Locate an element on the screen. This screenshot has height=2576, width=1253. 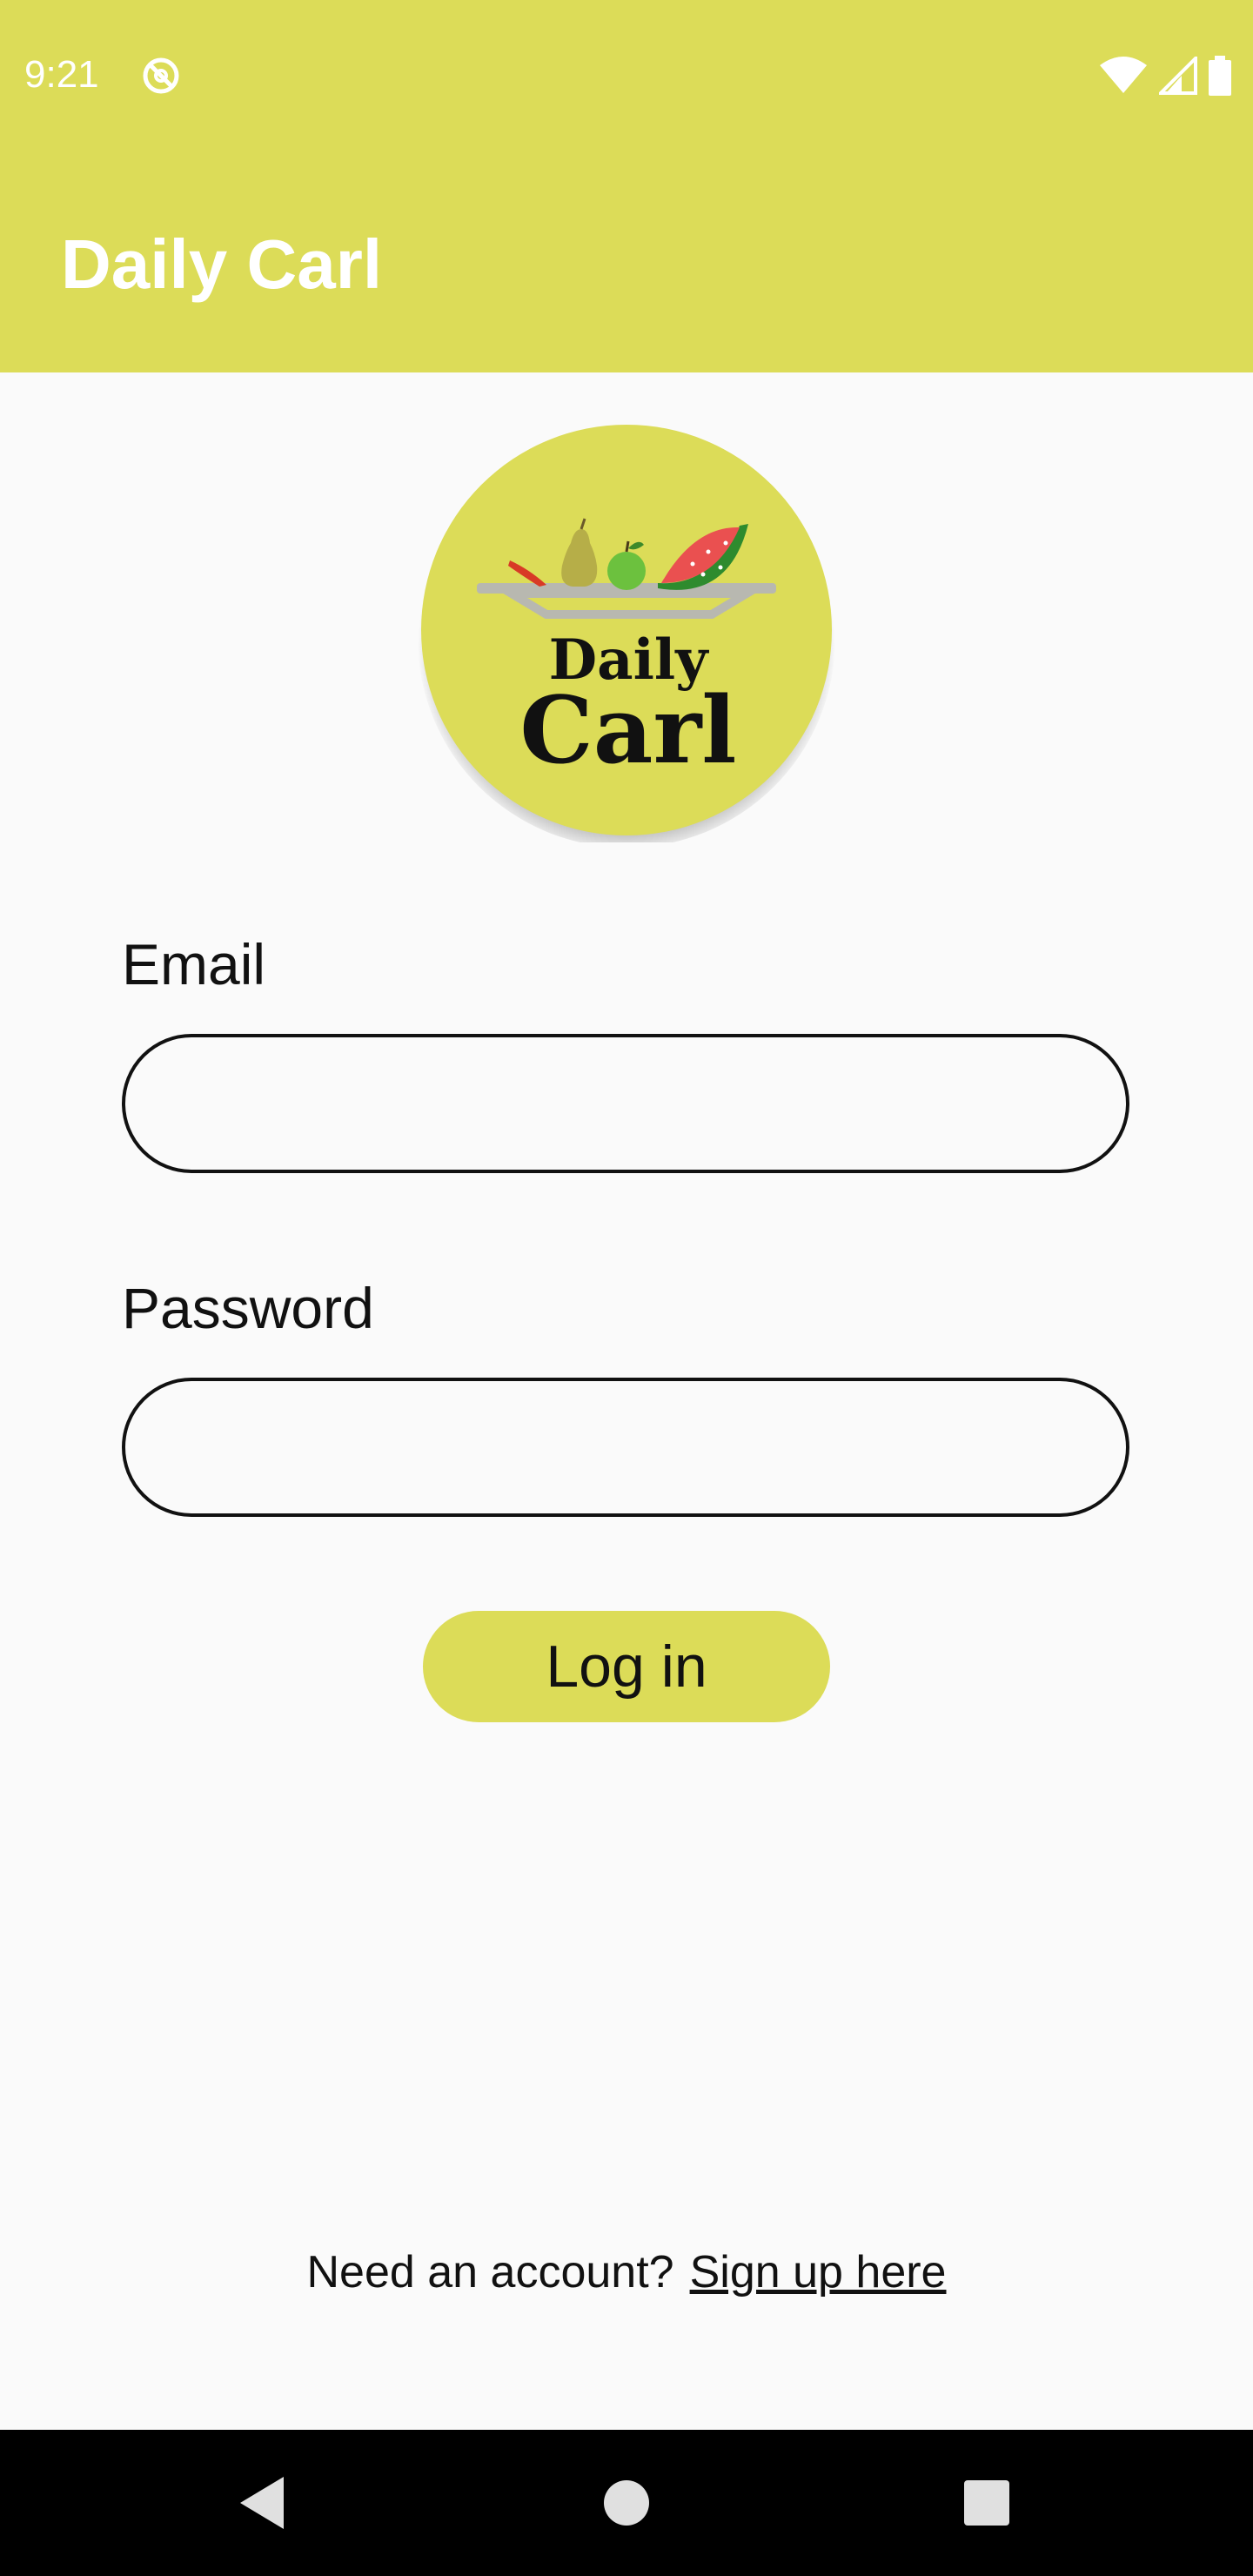
recents-icon is located at coordinates (987, 2503).